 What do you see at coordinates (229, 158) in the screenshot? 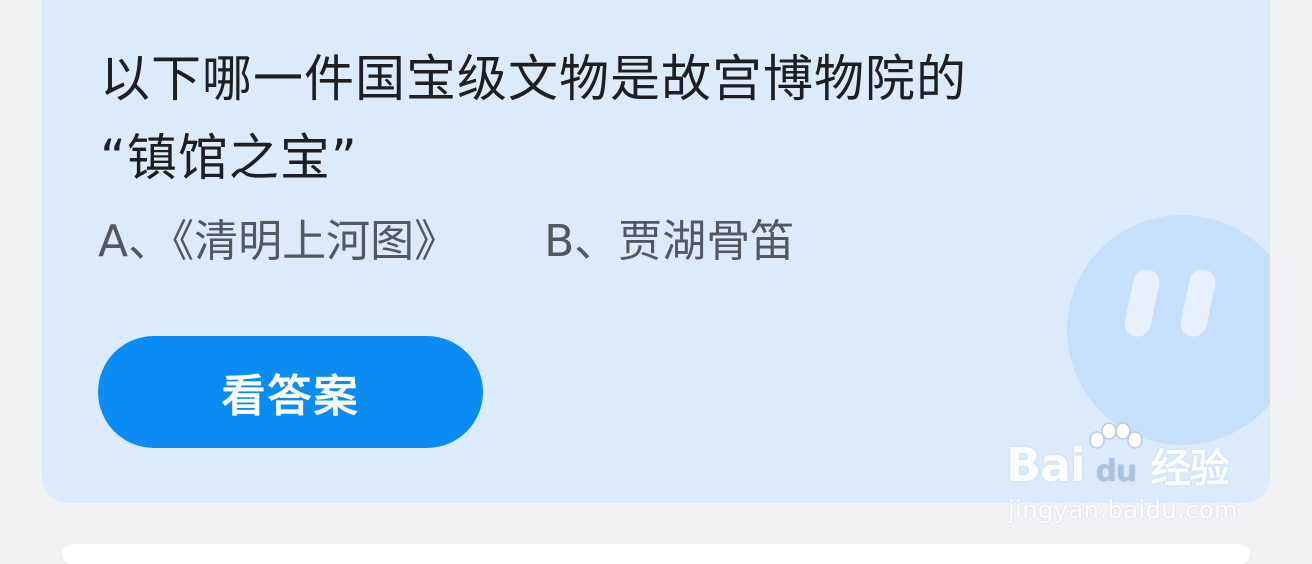
I see `question-line-2: “镇馆之宝”` at bounding box center [229, 158].